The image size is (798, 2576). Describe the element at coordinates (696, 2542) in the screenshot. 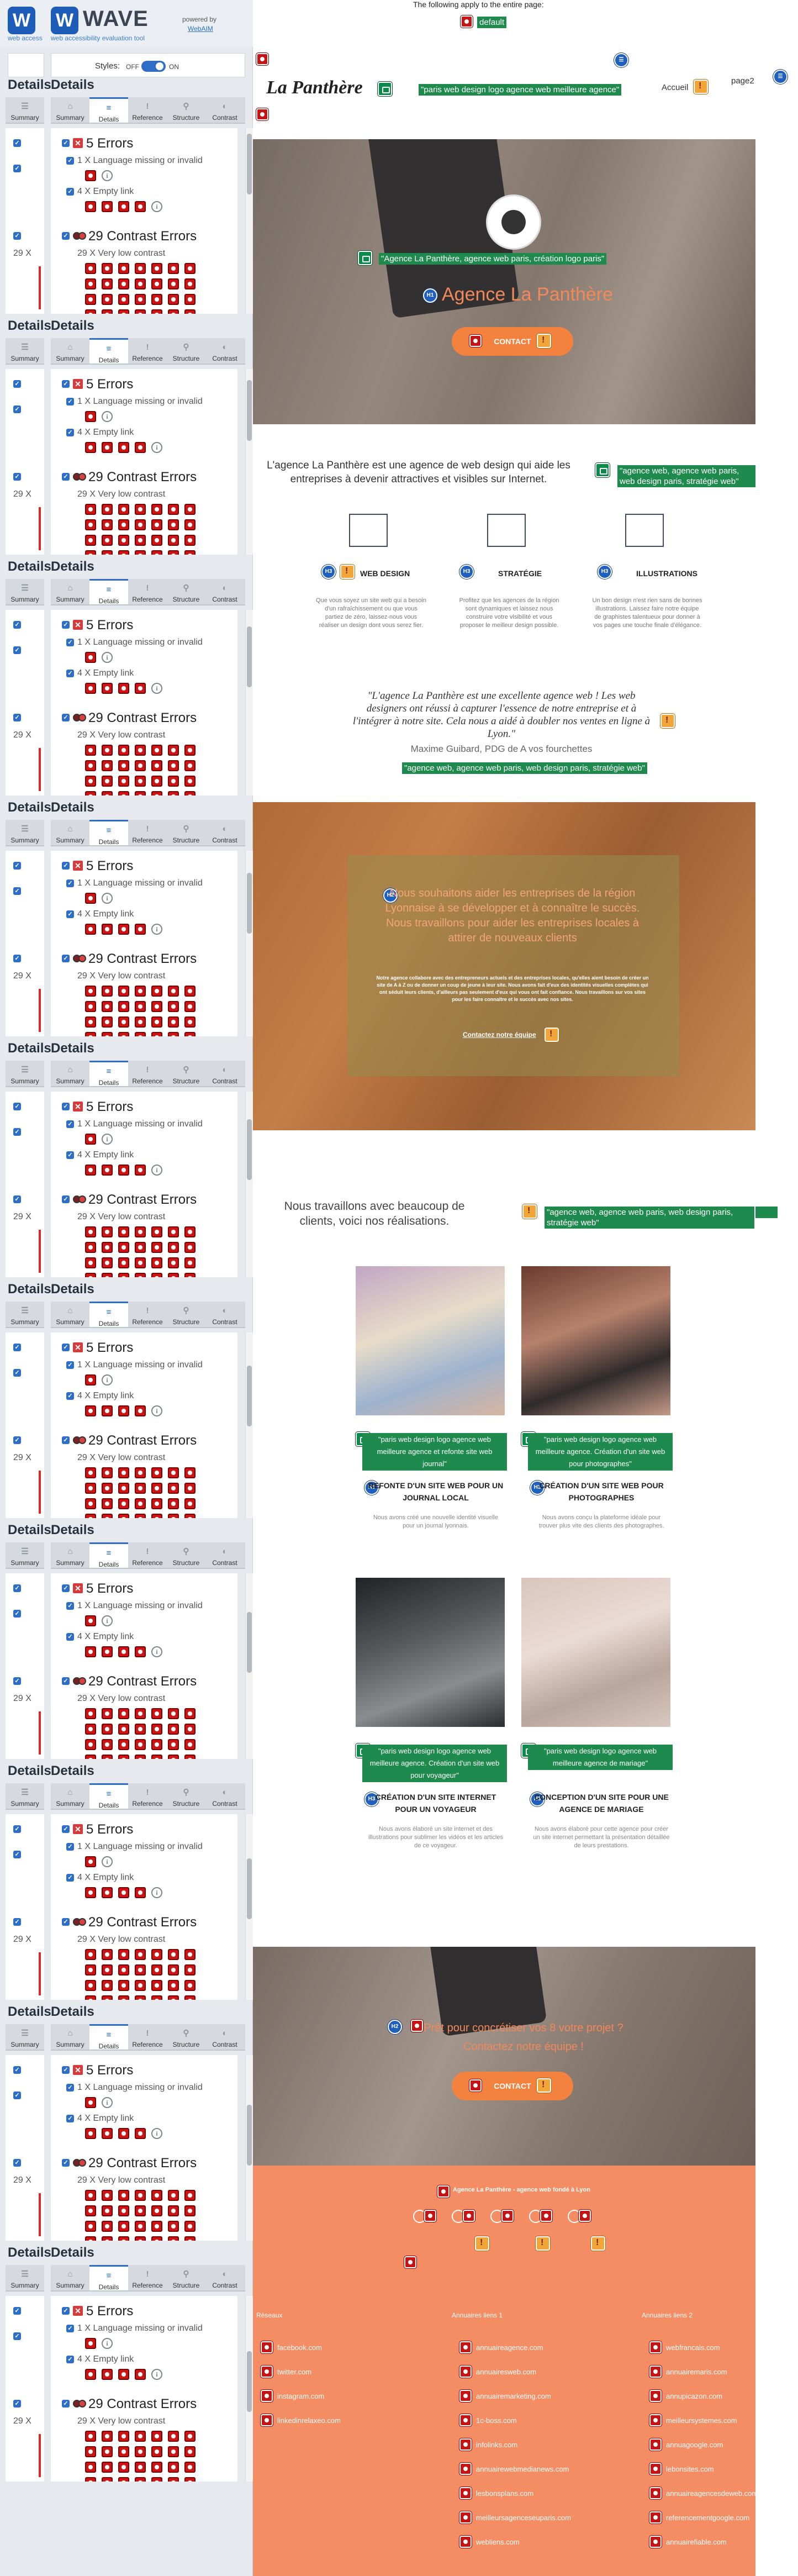

I see `footer-link: annuairefiable.com` at that location.